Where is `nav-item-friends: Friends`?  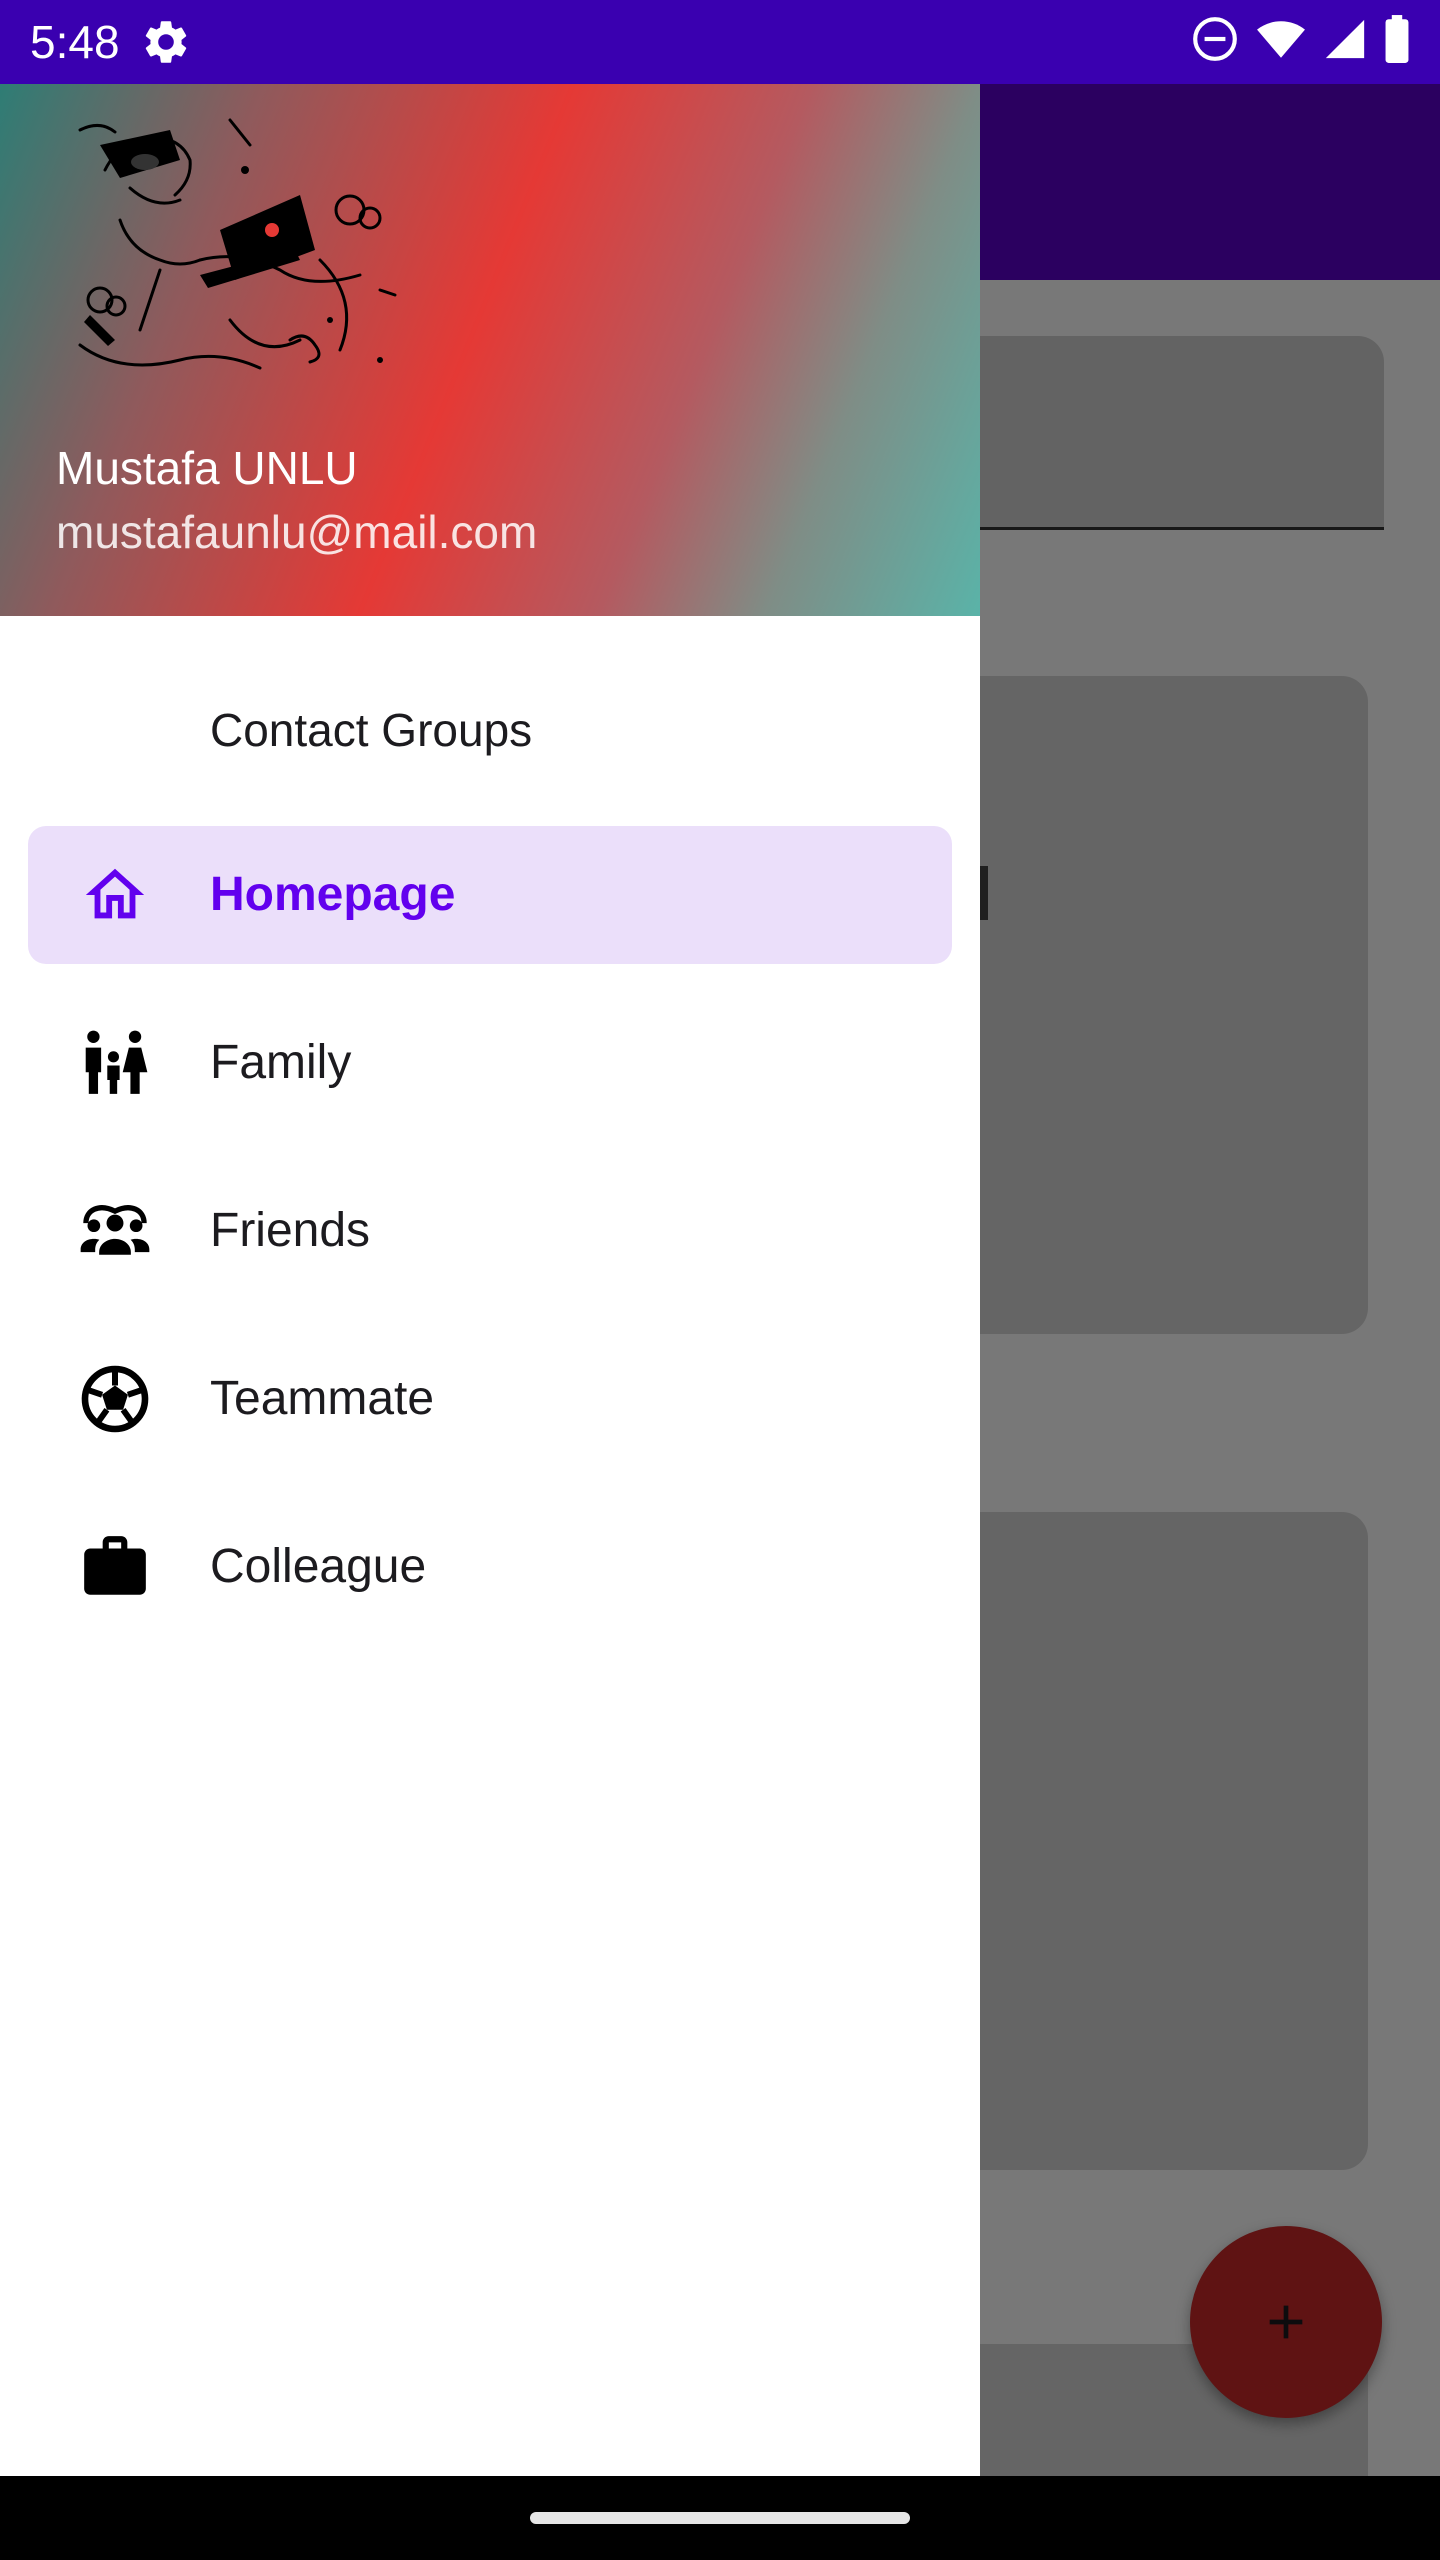 nav-item-friends: Friends is located at coordinates (490, 1231).